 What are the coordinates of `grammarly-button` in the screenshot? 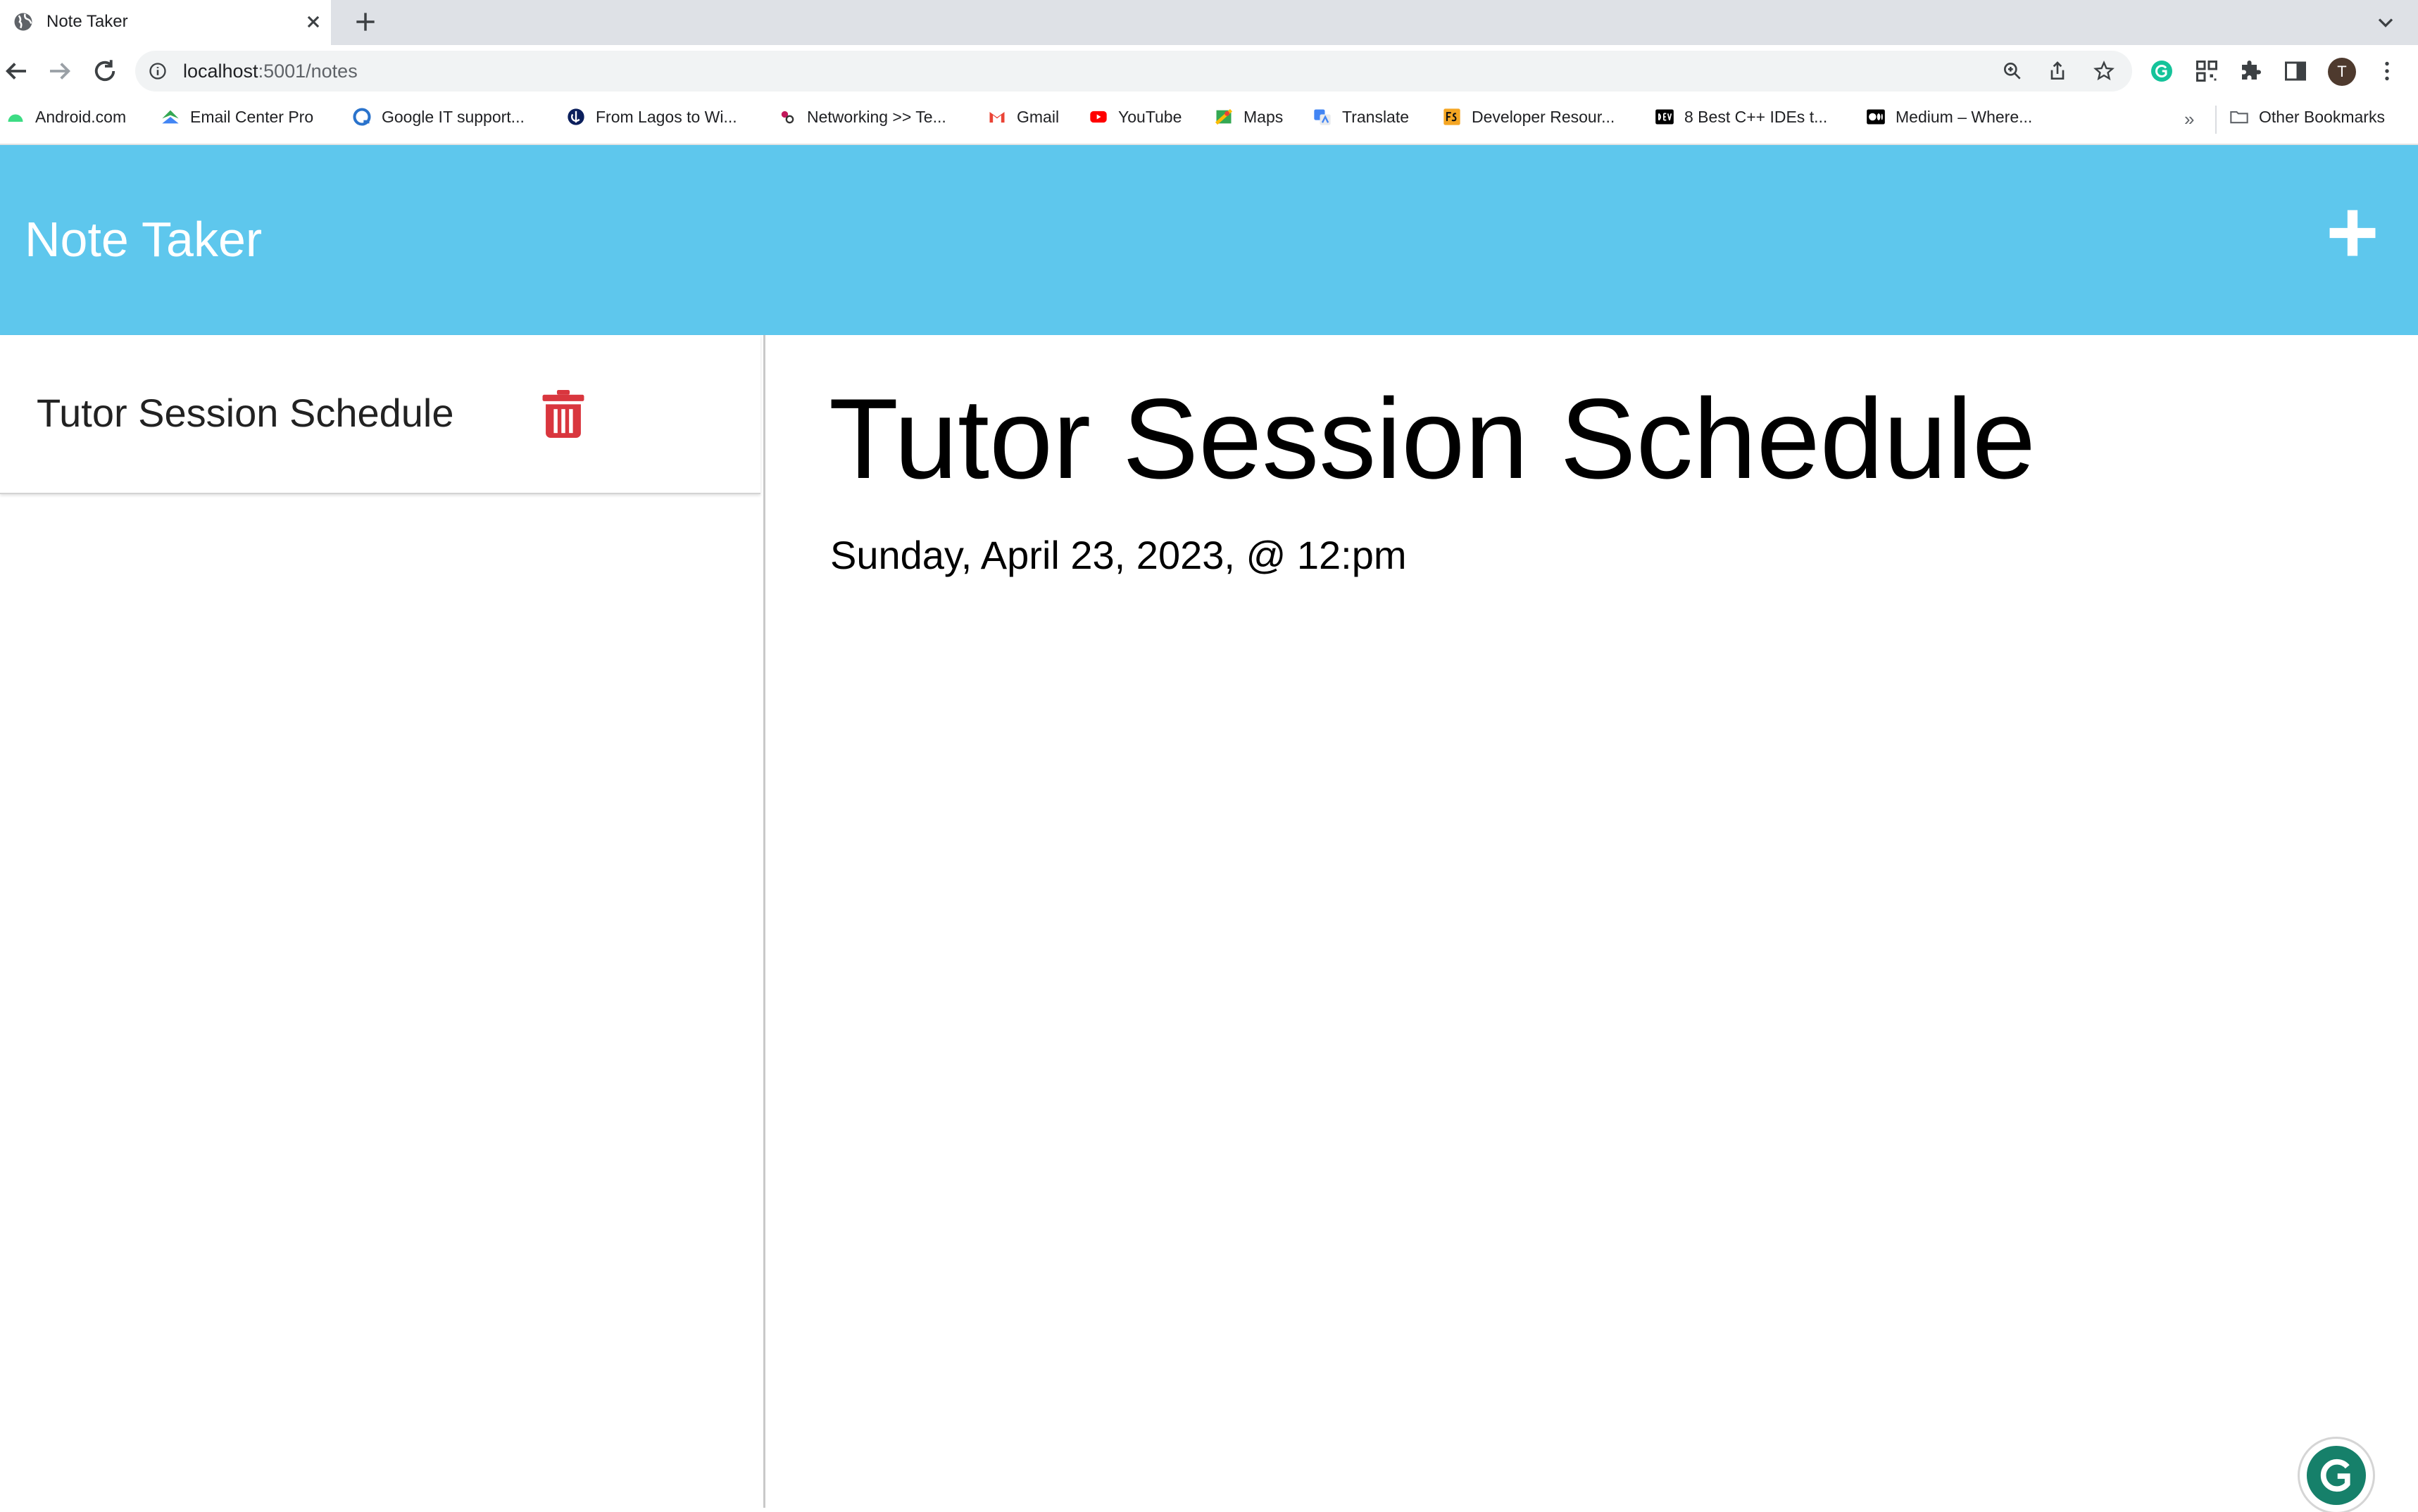 It's located at (2336, 1476).